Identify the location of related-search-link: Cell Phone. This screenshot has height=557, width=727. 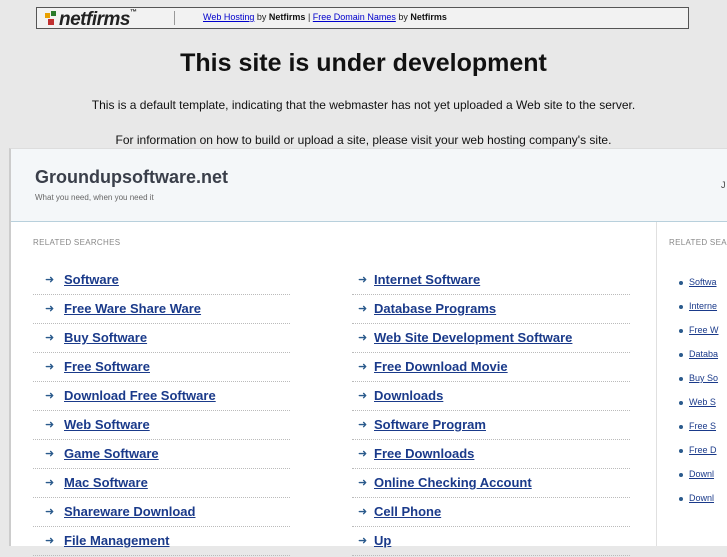
(407, 511).